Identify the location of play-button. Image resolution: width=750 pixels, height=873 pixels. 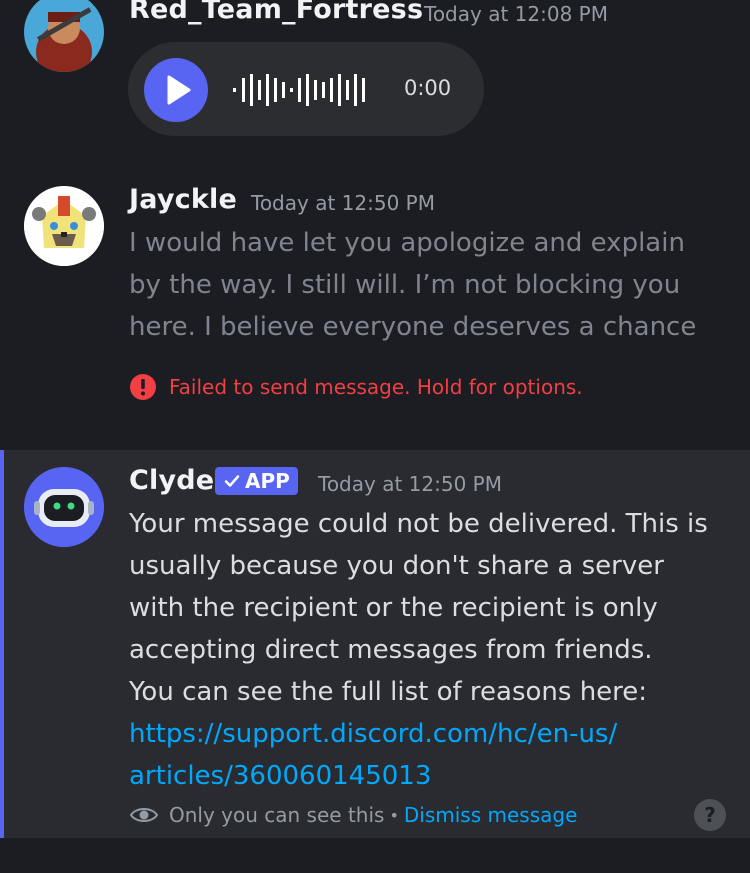
(176, 90).